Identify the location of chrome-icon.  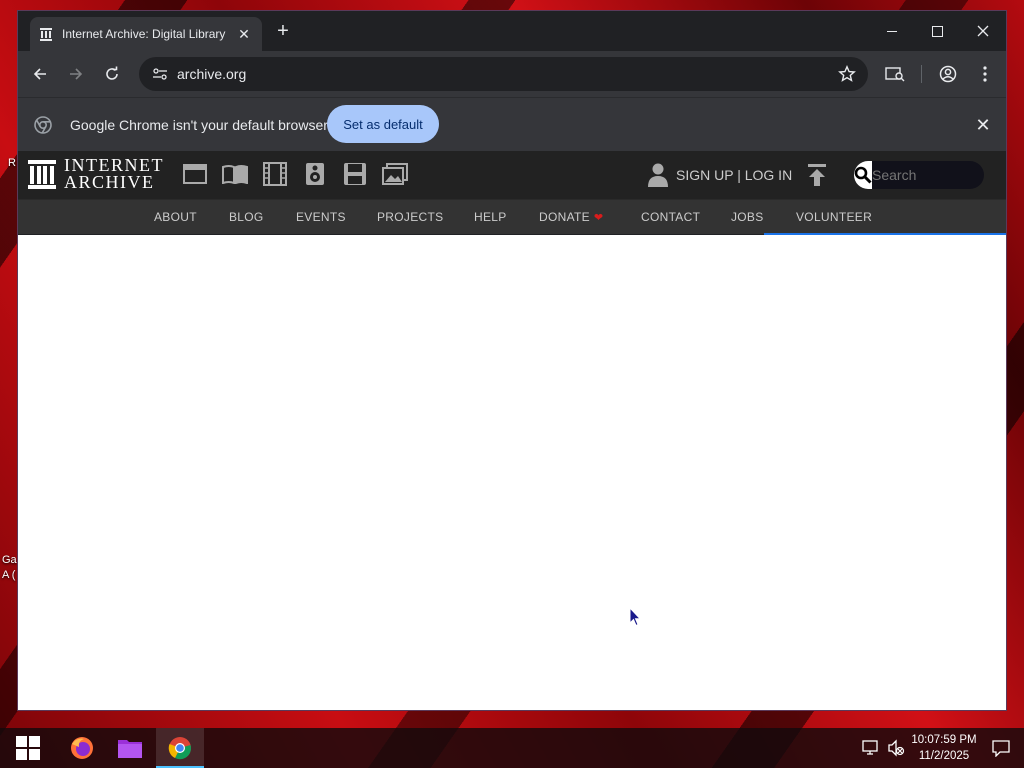
(180, 748).